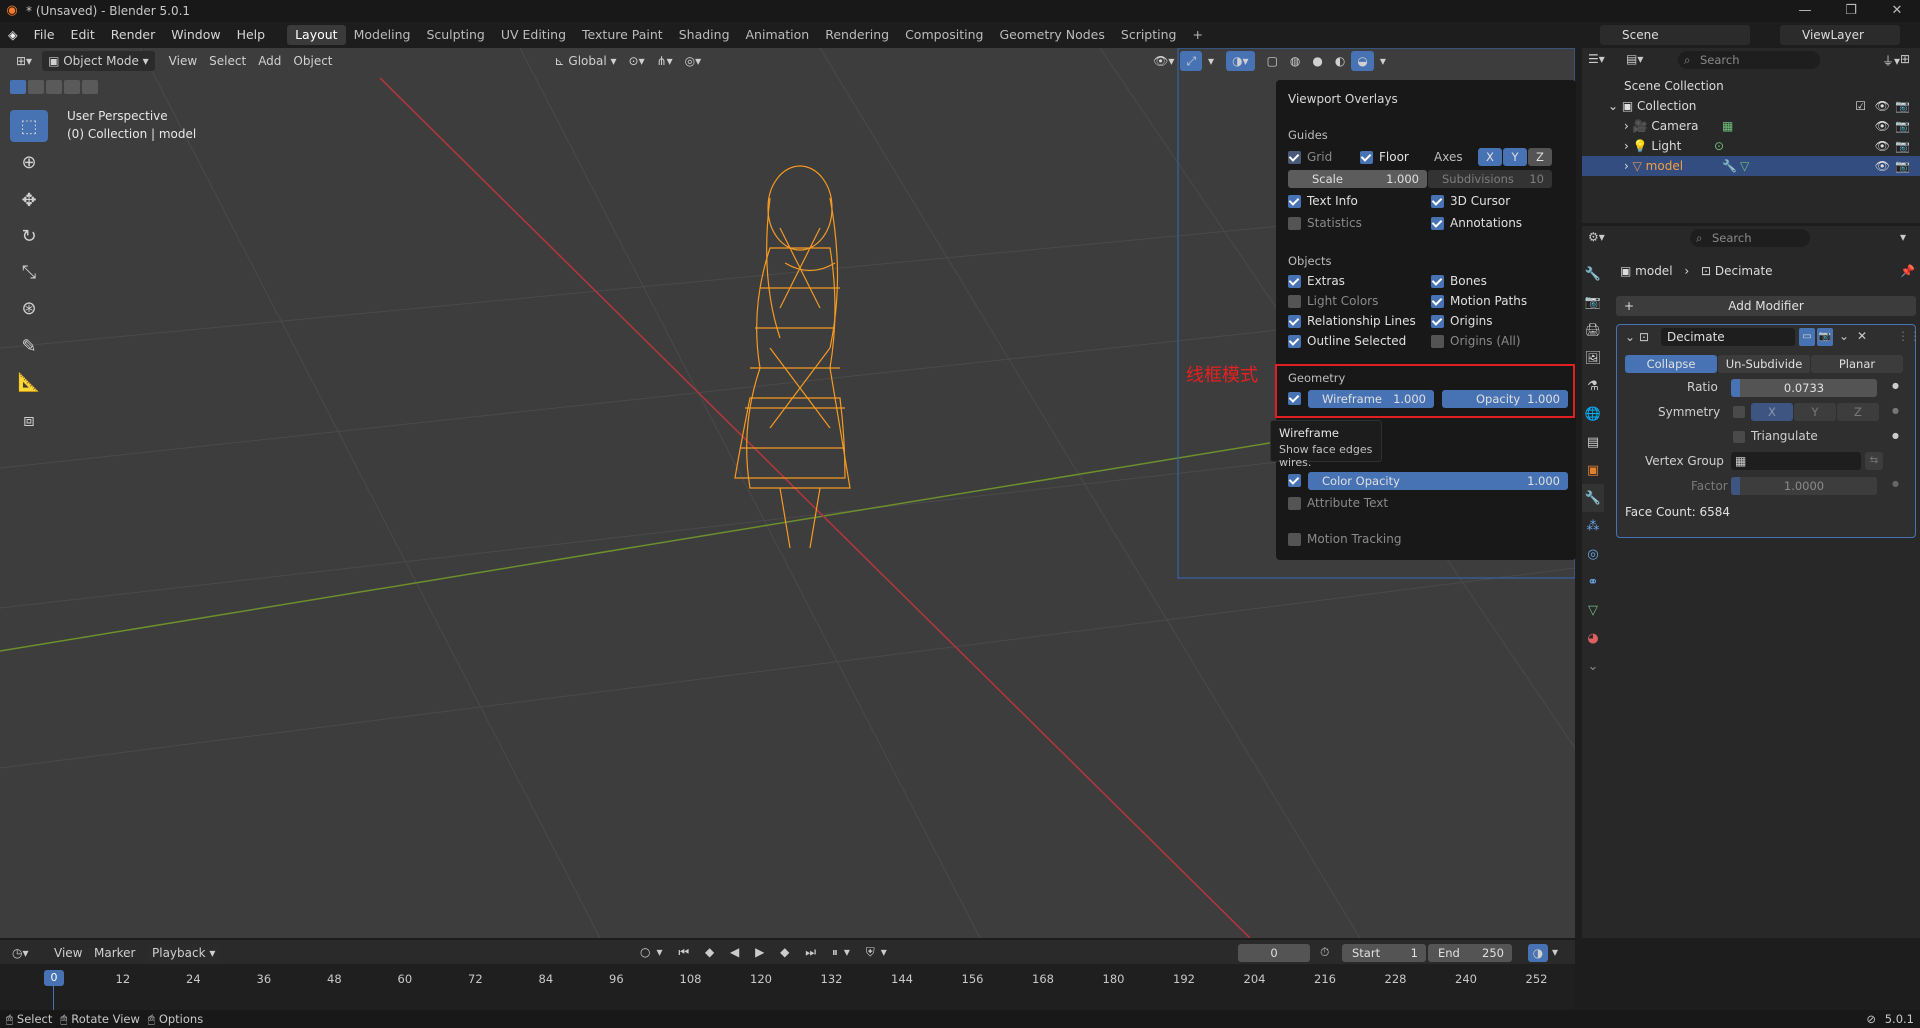  I want to click on clock-icon: ⏱, so click(1324, 952).